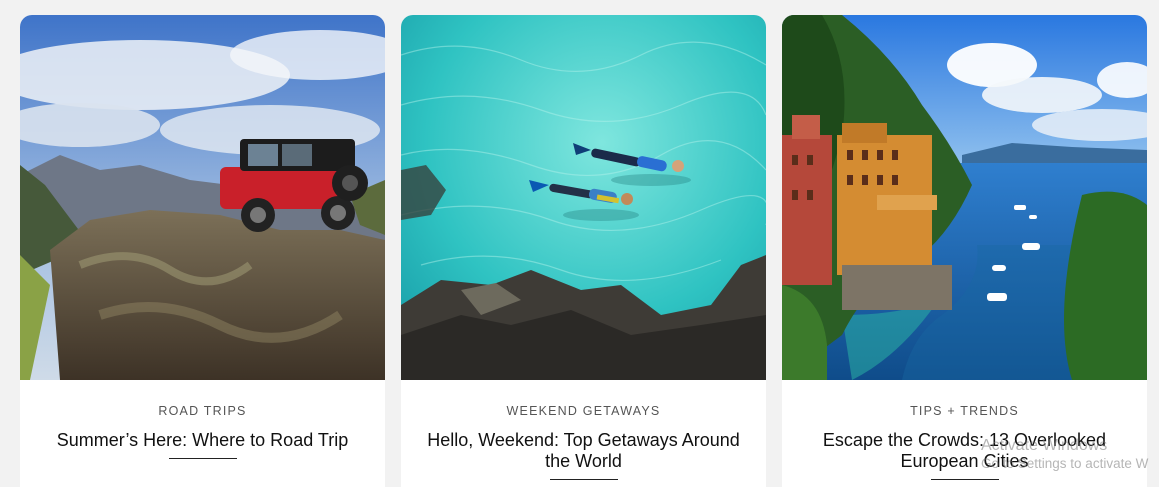 The height and width of the screenshot is (487, 1159). I want to click on category-link: ROAD TRIPS, so click(202, 411).